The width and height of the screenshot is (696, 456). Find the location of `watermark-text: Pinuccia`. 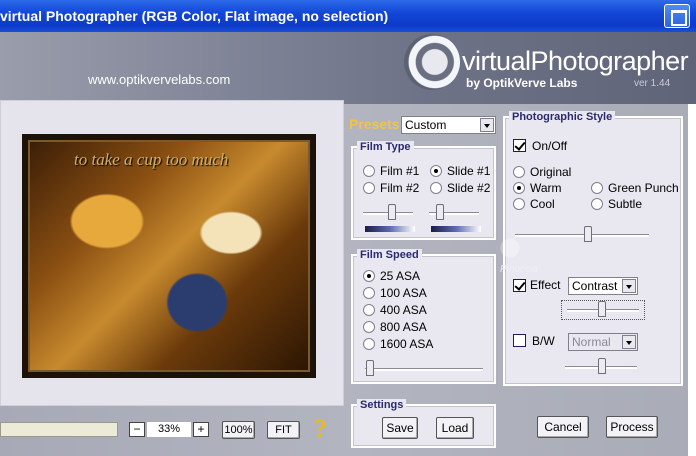

watermark-text: Pinuccia is located at coordinates (519, 269).